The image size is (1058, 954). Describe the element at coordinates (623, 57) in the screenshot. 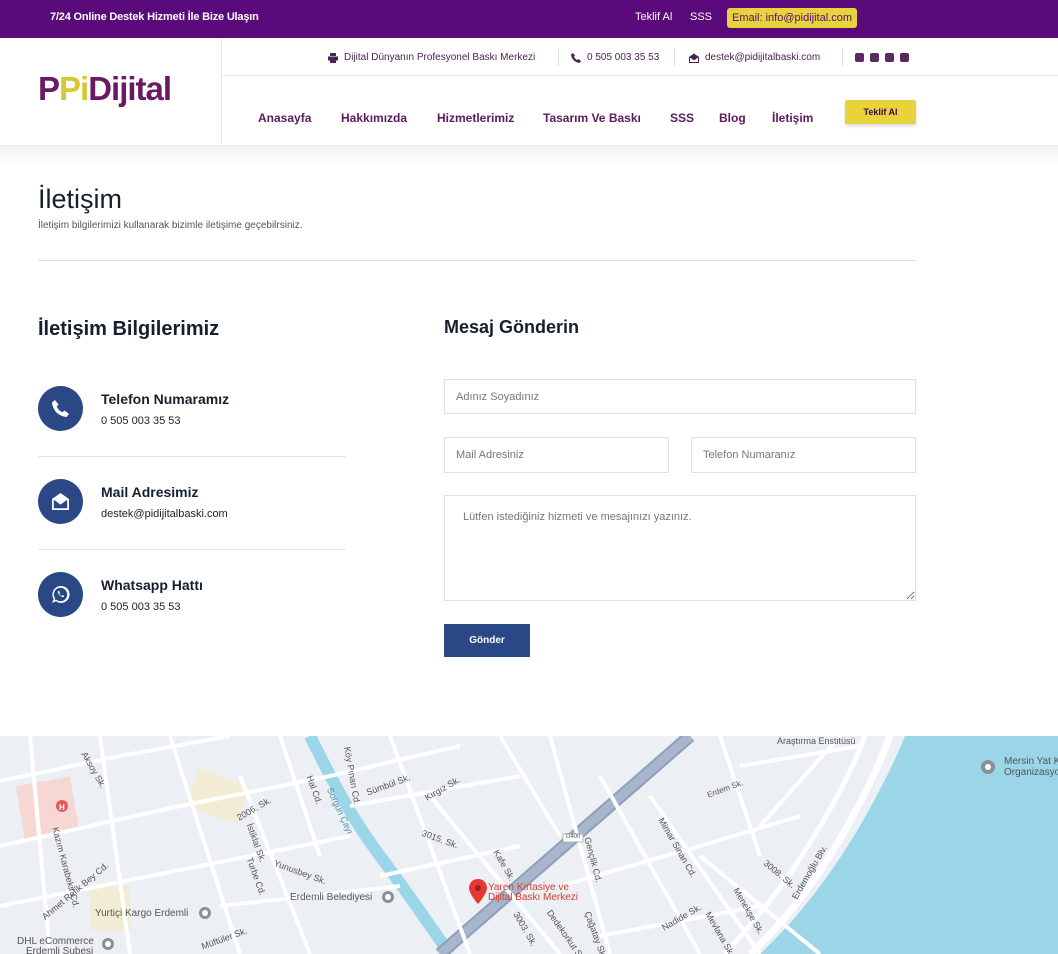

I see `phone-text: 0 505 003 35 53` at that location.